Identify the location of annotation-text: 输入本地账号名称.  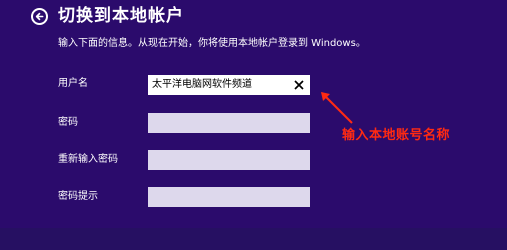
(396, 135).